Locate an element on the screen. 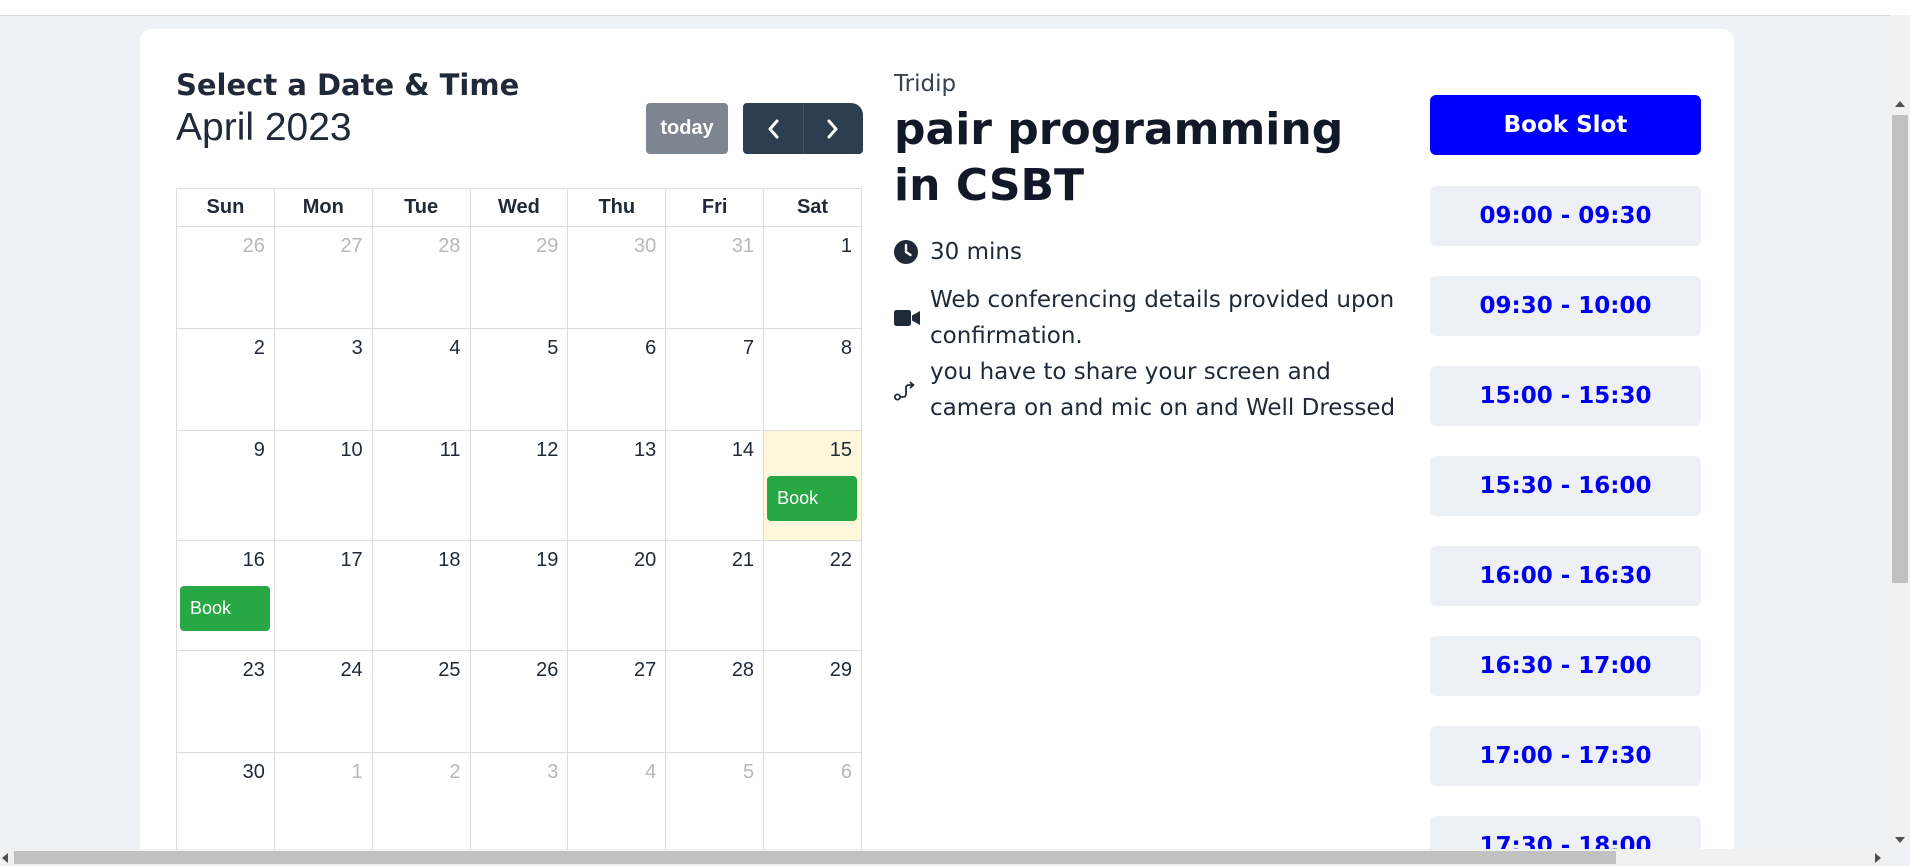 The width and height of the screenshot is (1910, 866). calendar-day-cell: 15 Book is located at coordinates (812, 485).